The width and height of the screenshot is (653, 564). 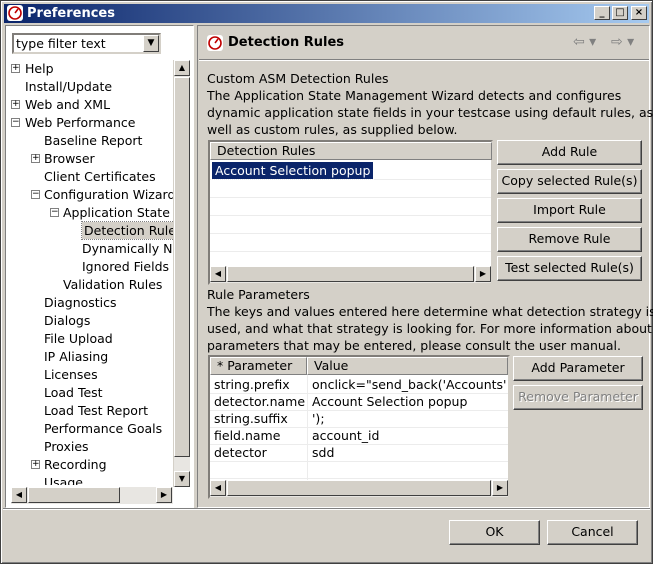 I want to click on minimize-button: _, so click(x=602, y=13).